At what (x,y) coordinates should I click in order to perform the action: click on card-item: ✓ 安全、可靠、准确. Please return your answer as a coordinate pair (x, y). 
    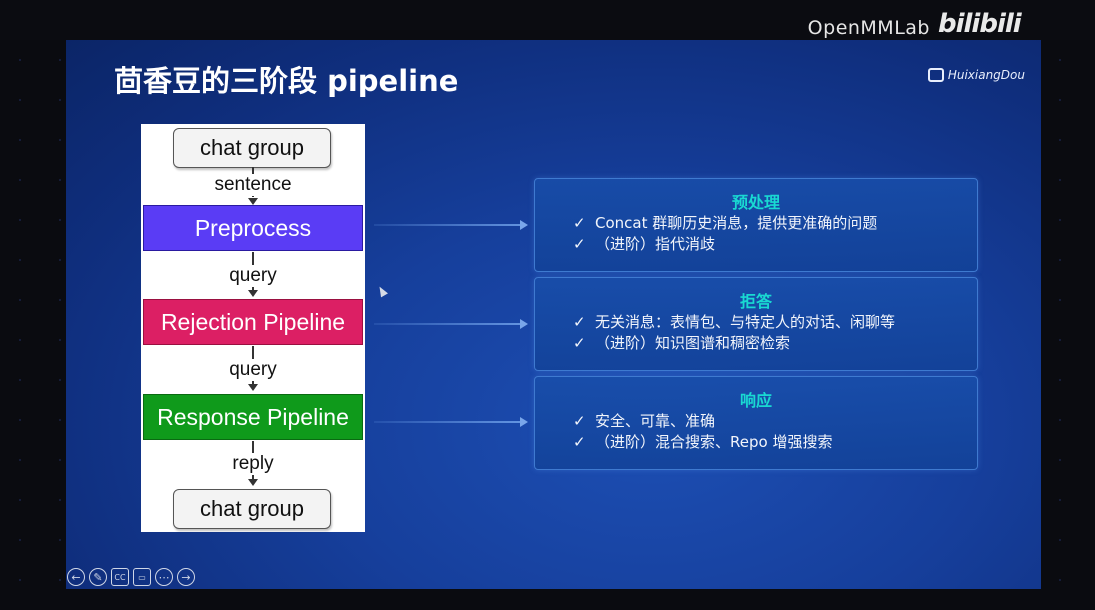
    Looking at the image, I should click on (644, 420).